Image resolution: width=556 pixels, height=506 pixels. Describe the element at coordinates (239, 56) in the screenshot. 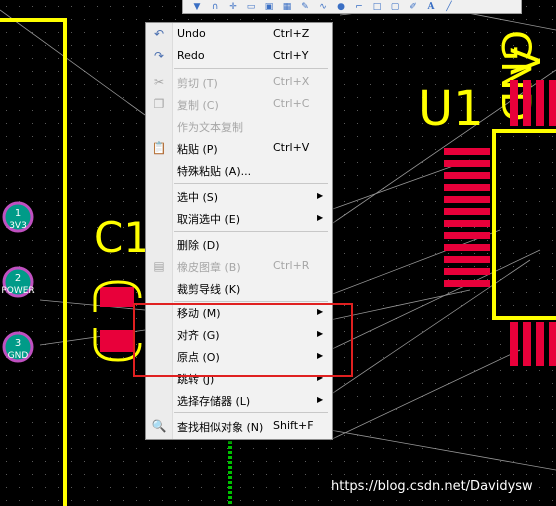

I see `menu-item-redo: ↷ Redo Ctrl+Y` at that location.